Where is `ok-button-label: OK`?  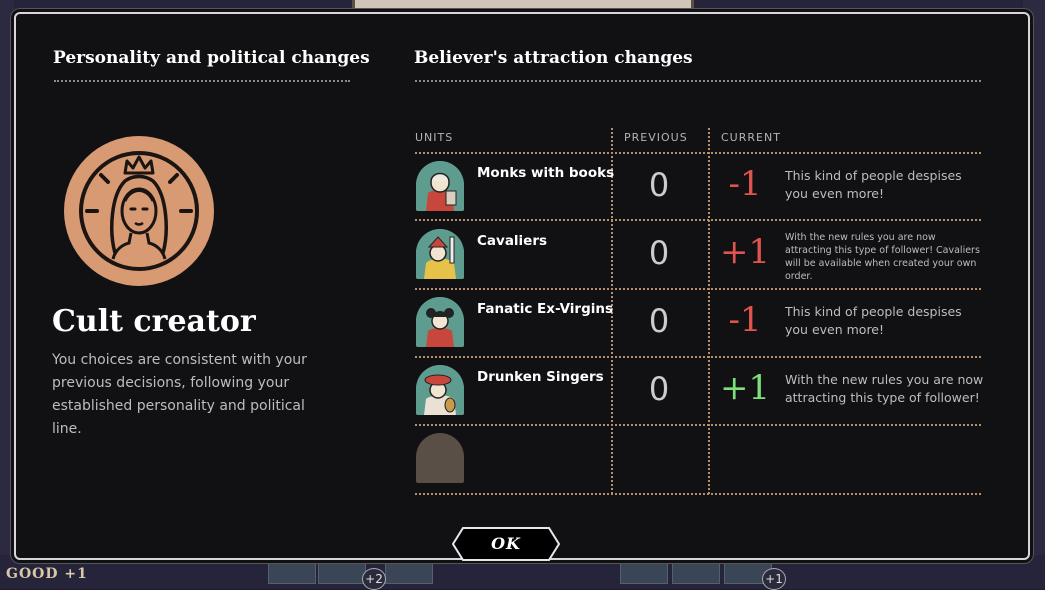 ok-button-label: OK is located at coordinates (506, 543).